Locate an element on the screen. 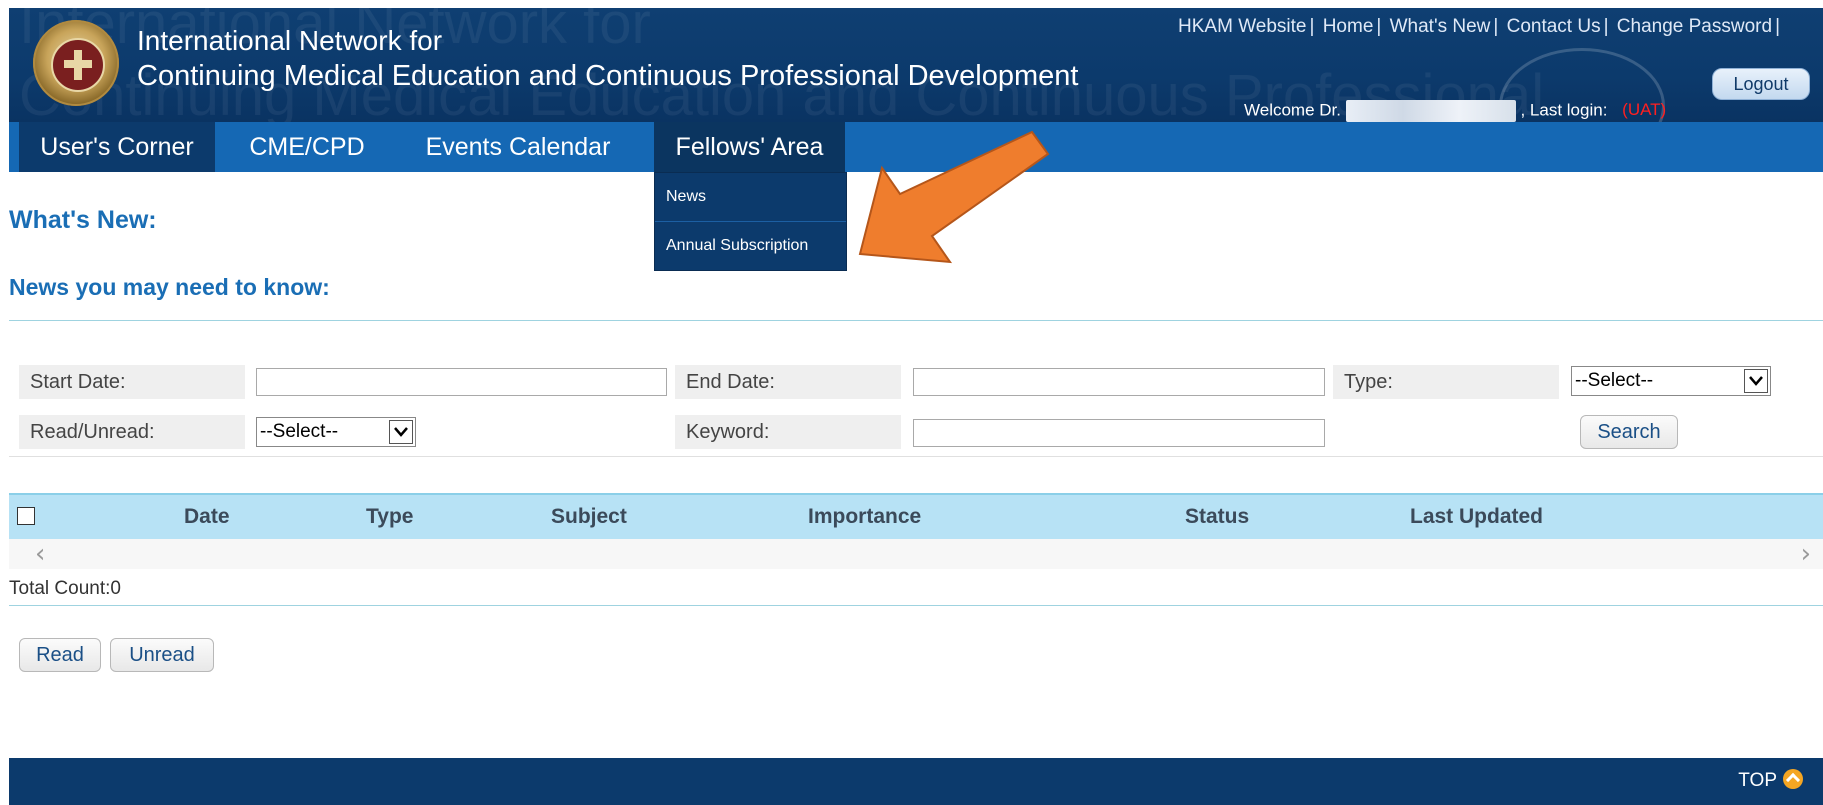  scroll-left-icon: ‹ is located at coordinates (40, 554).